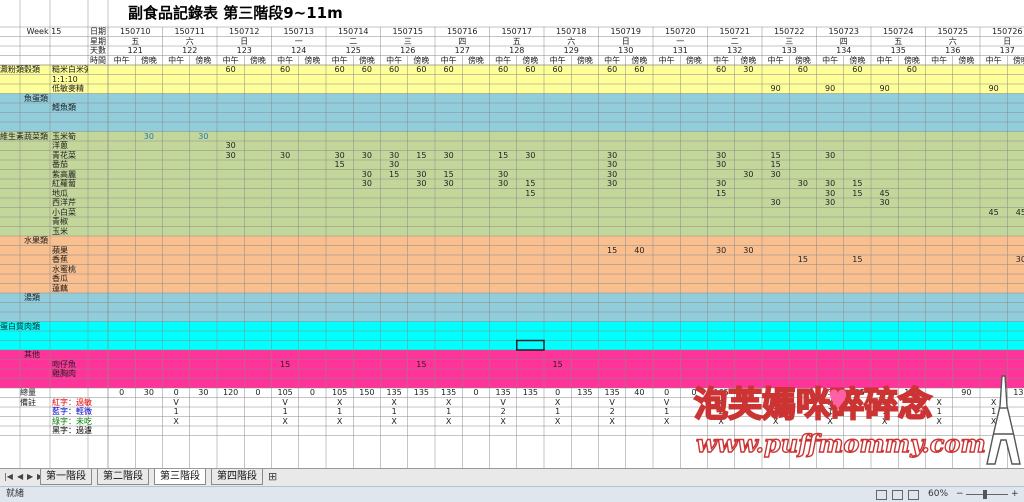 This screenshot has height=502, width=1024. What do you see at coordinates (626, 31) in the screenshot?
I see `date-cell: 150719` at bounding box center [626, 31].